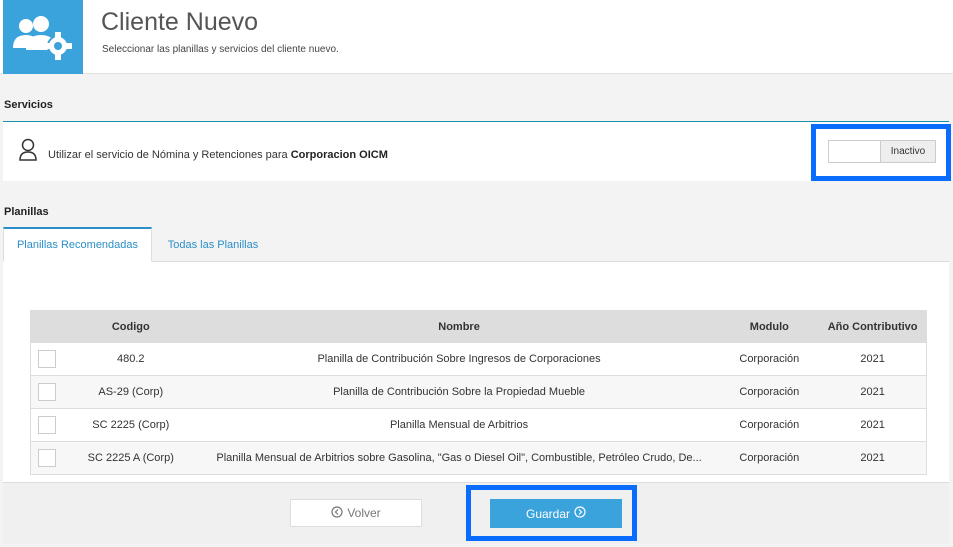  What do you see at coordinates (131, 359) in the screenshot?
I see `row-codigo: 480.2` at bounding box center [131, 359].